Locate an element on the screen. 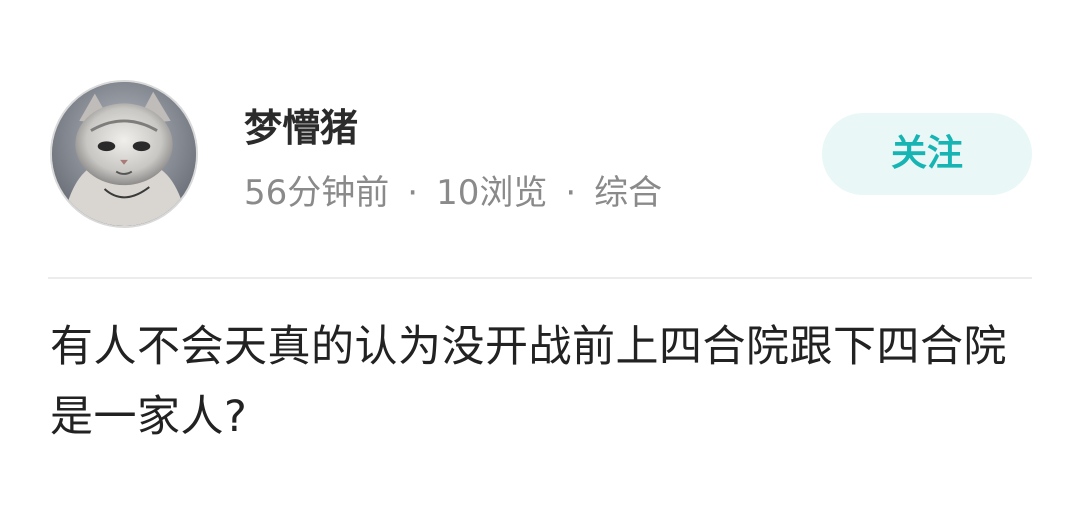 The height and width of the screenshot is (524, 1080). divider is located at coordinates (540, 278).